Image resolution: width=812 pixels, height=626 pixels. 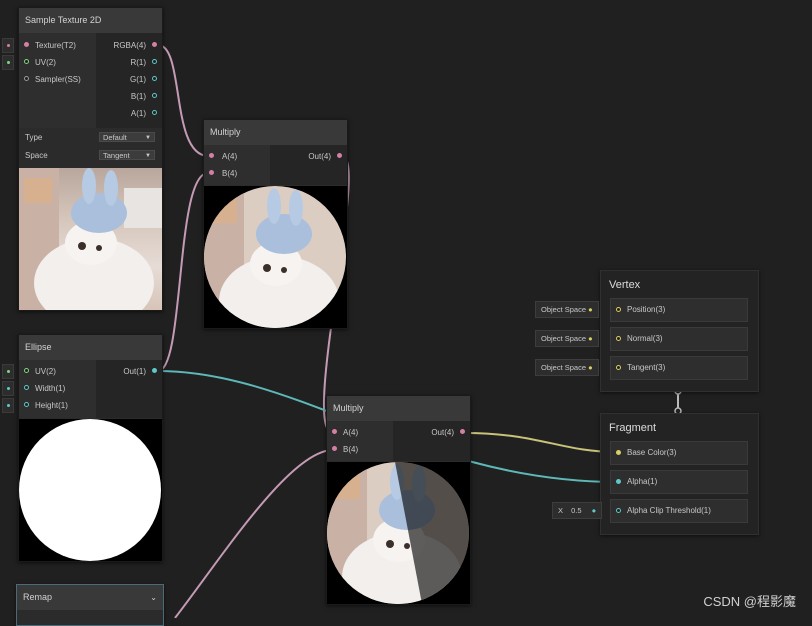 What do you see at coordinates (625, 285) in the screenshot?
I see `vertex-title: Vertex` at bounding box center [625, 285].